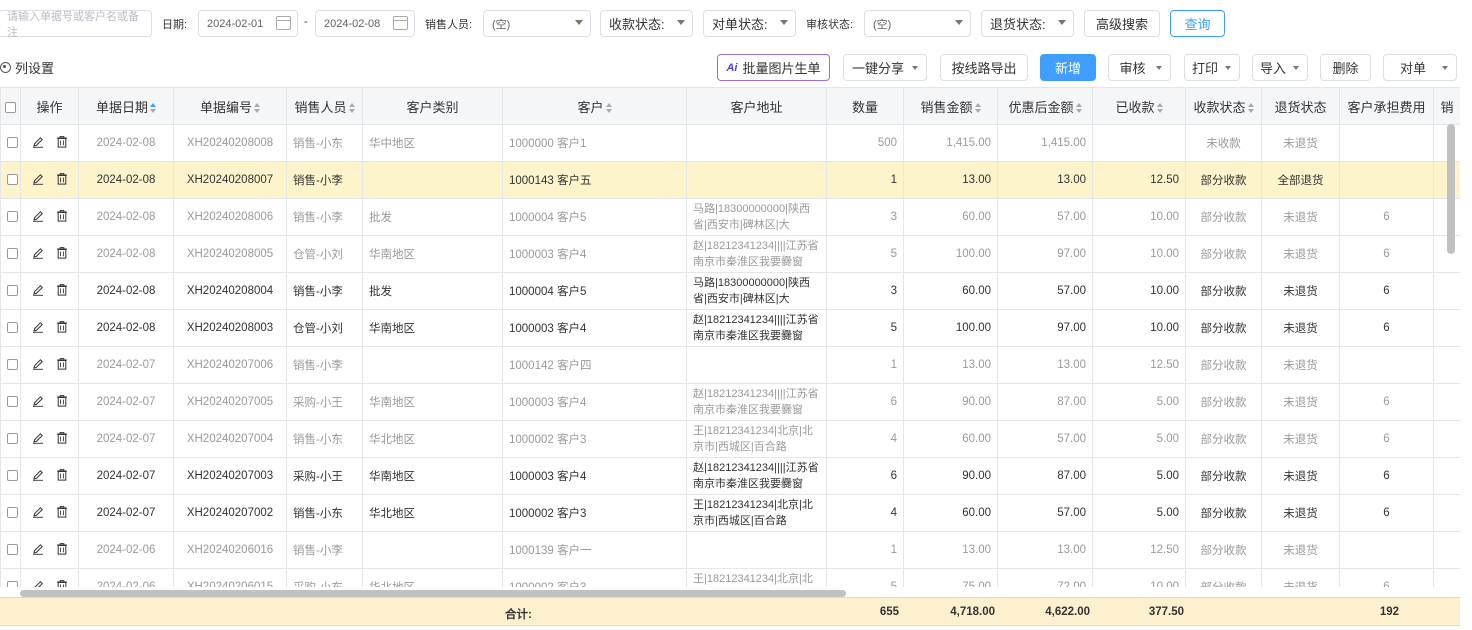  What do you see at coordinates (27, 67) in the screenshot?
I see `column-settings-button: 列设置` at bounding box center [27, 67].